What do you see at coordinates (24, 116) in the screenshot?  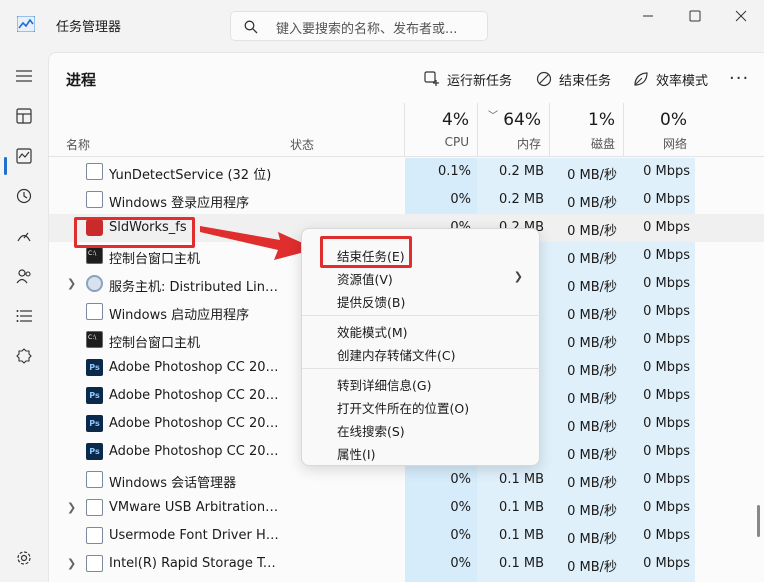 I see `nav-item-processes` at bounding box center [24, 116].